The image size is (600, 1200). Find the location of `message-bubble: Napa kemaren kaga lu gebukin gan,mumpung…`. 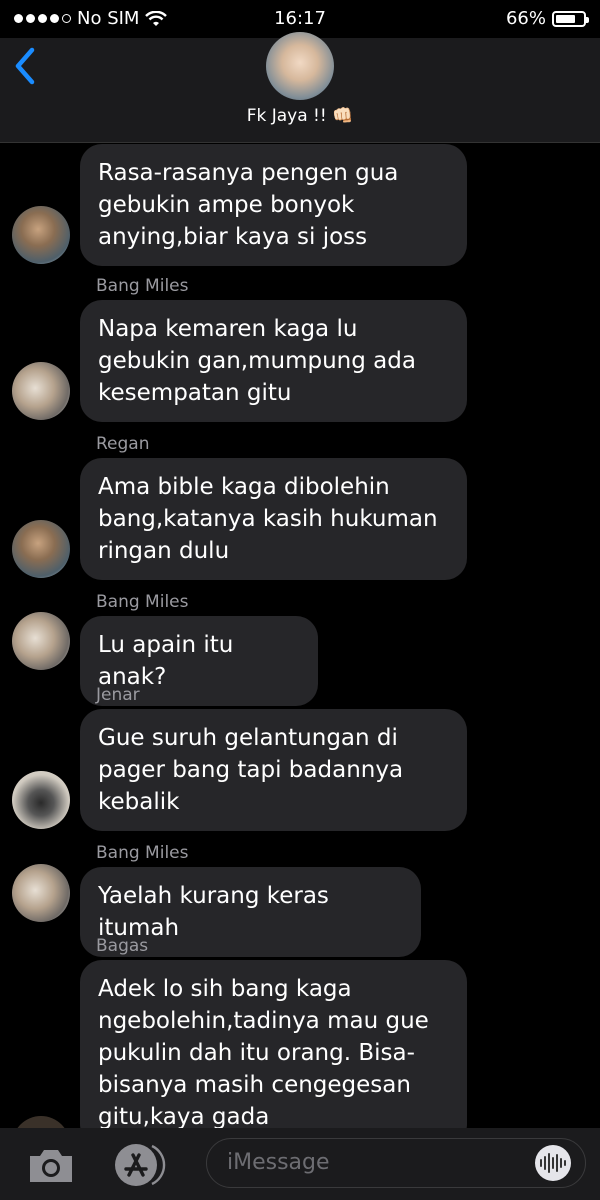

message-bubble: Napa kemaren kaga lu gebukin gan,mumpung… is located at coordinates (273, 361).